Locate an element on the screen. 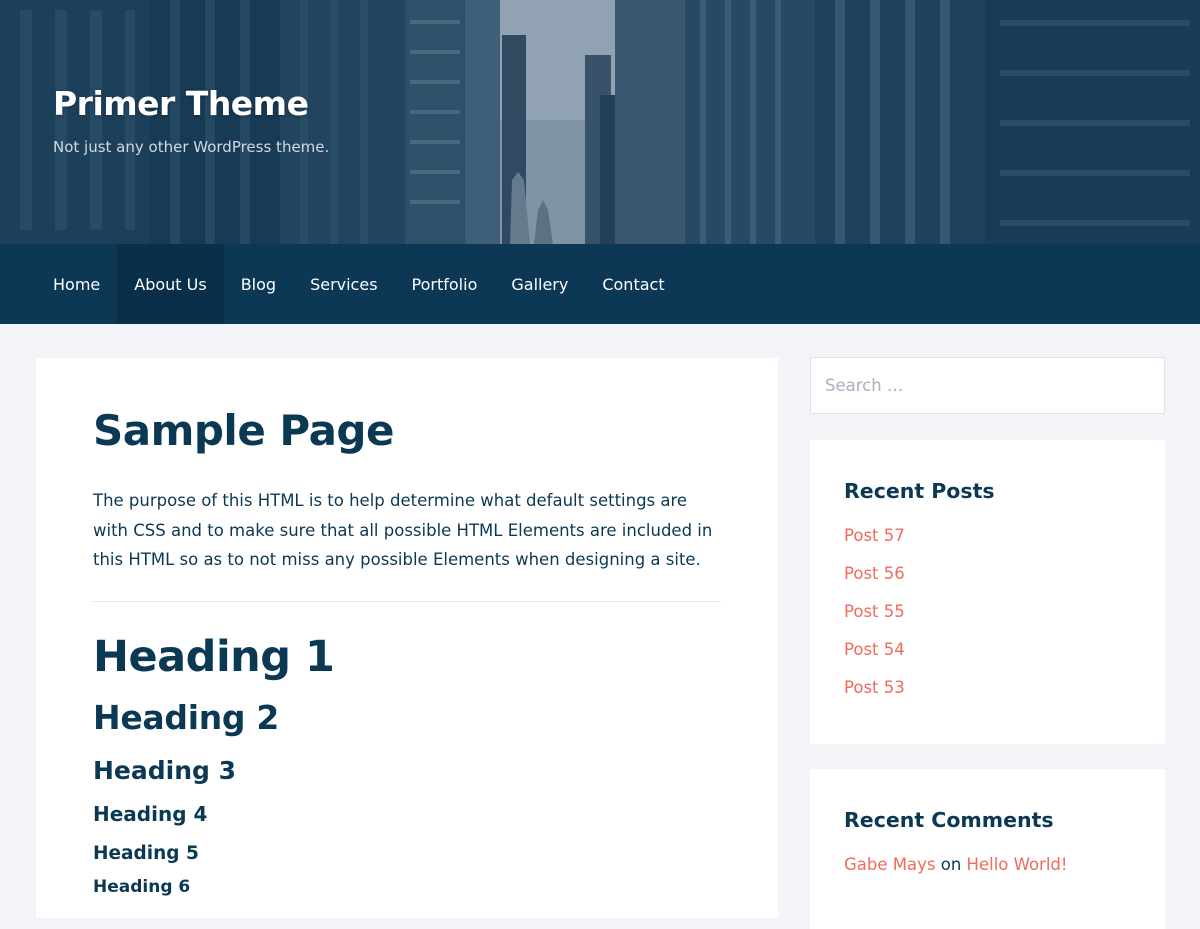  heading-1: Heading 1 is located at coordinates (214, 656).